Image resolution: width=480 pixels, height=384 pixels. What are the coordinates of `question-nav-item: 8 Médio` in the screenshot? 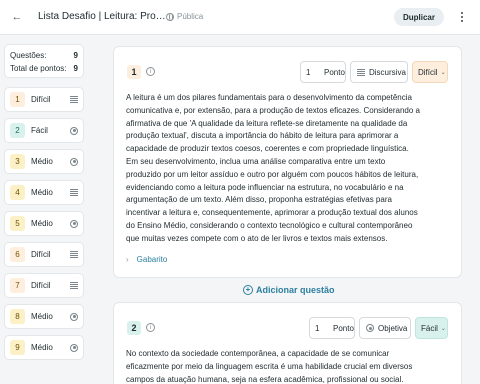 It's located at (44, 316).